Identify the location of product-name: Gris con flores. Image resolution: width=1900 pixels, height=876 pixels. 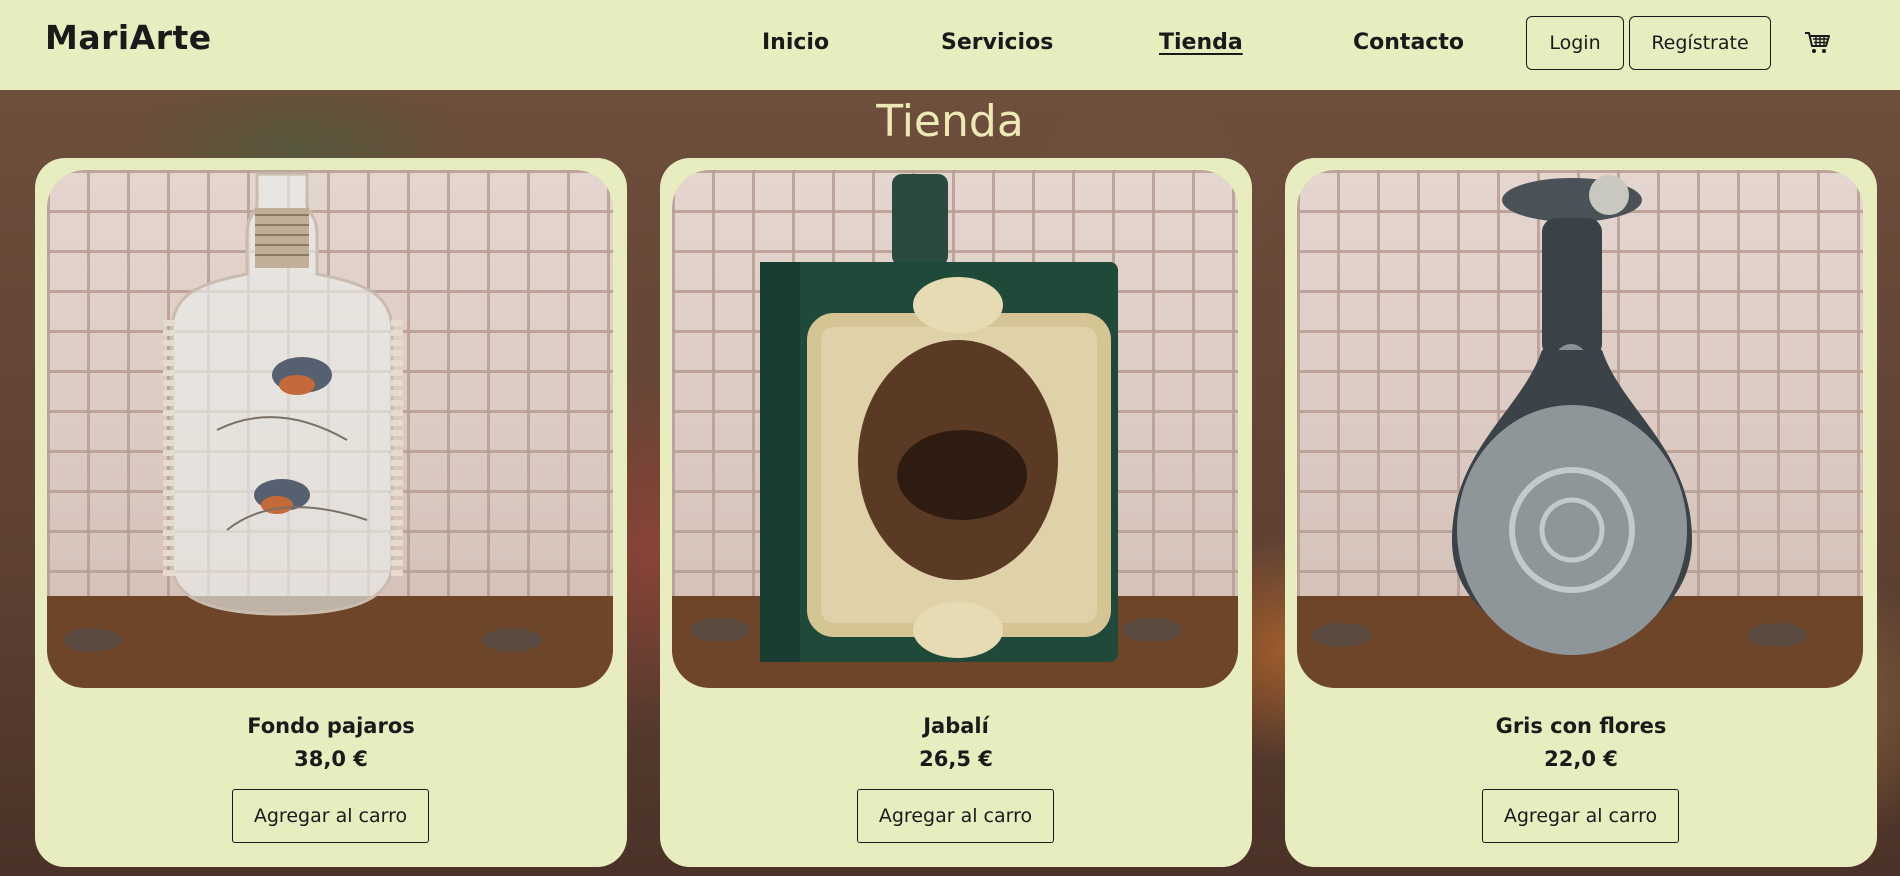
(1581, 726).